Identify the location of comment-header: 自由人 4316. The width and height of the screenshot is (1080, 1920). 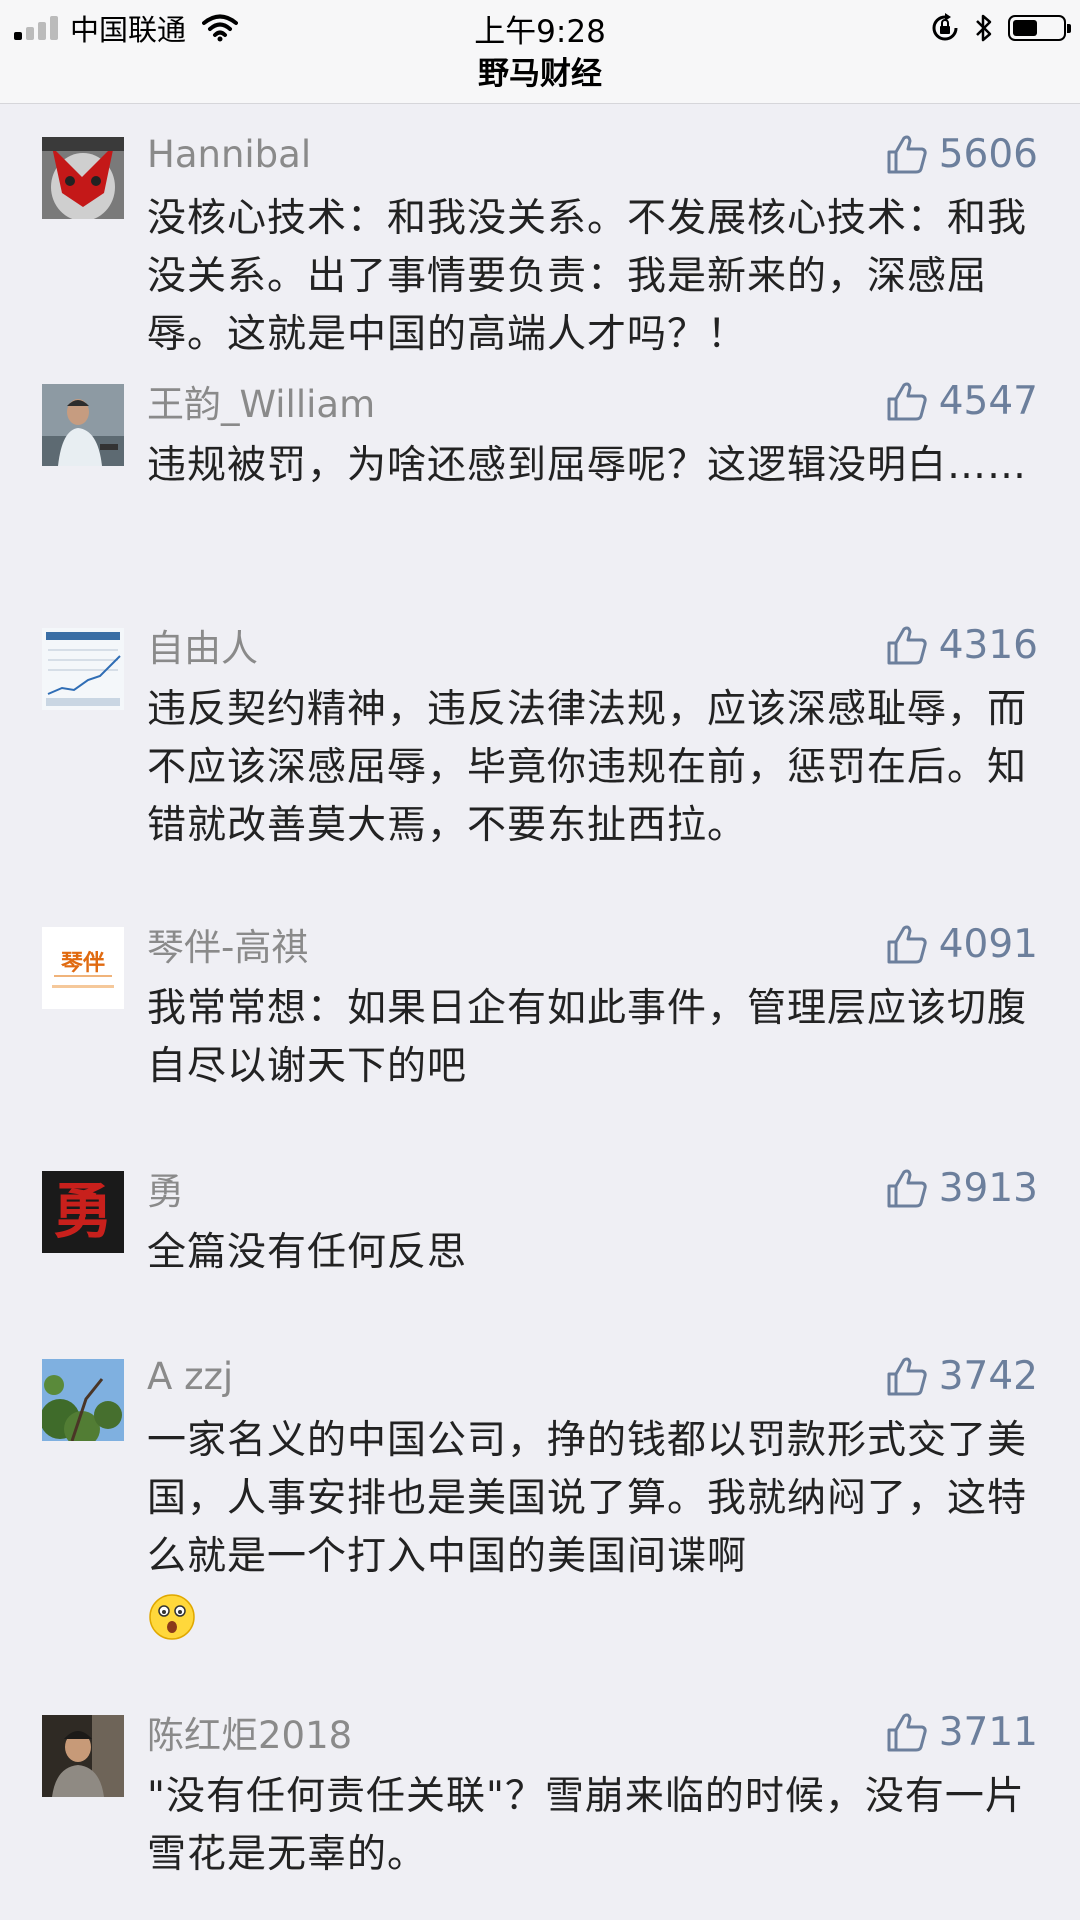
(592, 635).